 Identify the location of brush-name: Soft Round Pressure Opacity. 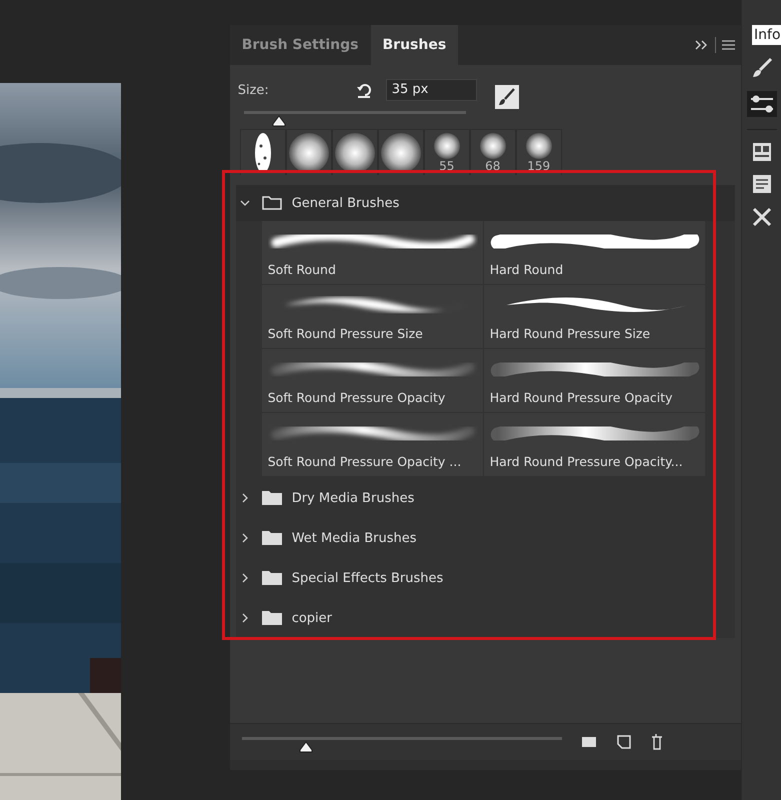
(357, 397).